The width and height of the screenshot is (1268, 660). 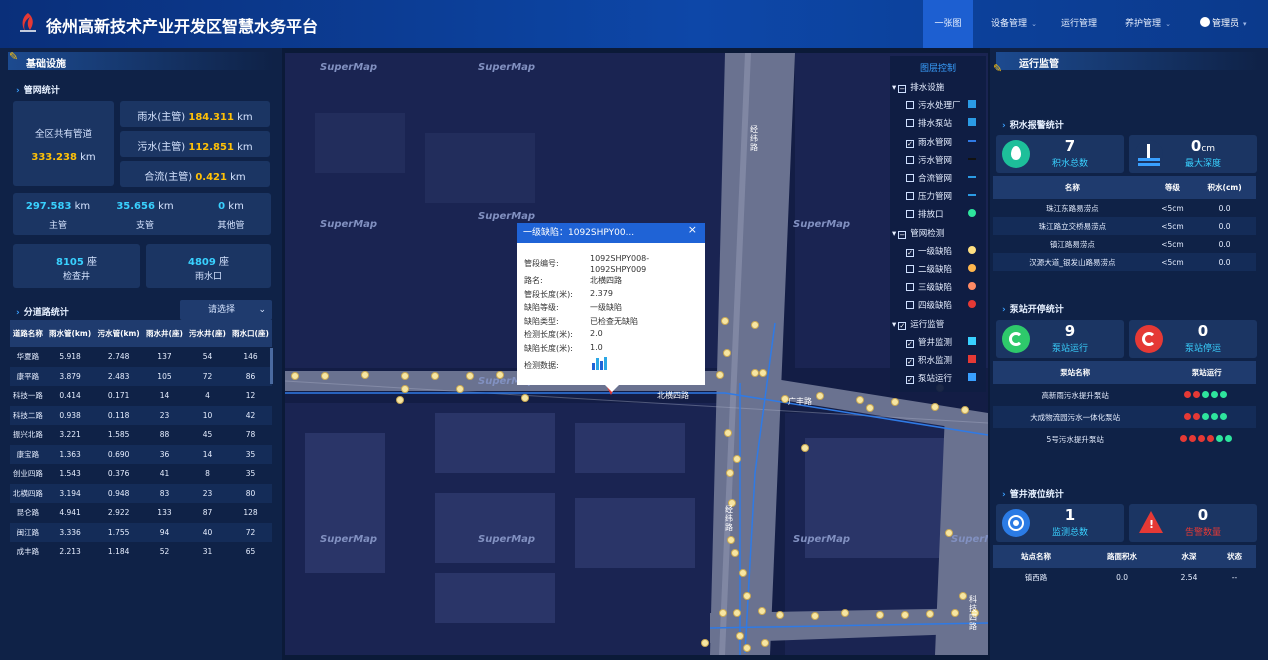 What do you see at coordinates (918, 324) in the screenshot?
I see `layer-item: ▾ ✓ 运行监管` at bounding box center [918, 324].